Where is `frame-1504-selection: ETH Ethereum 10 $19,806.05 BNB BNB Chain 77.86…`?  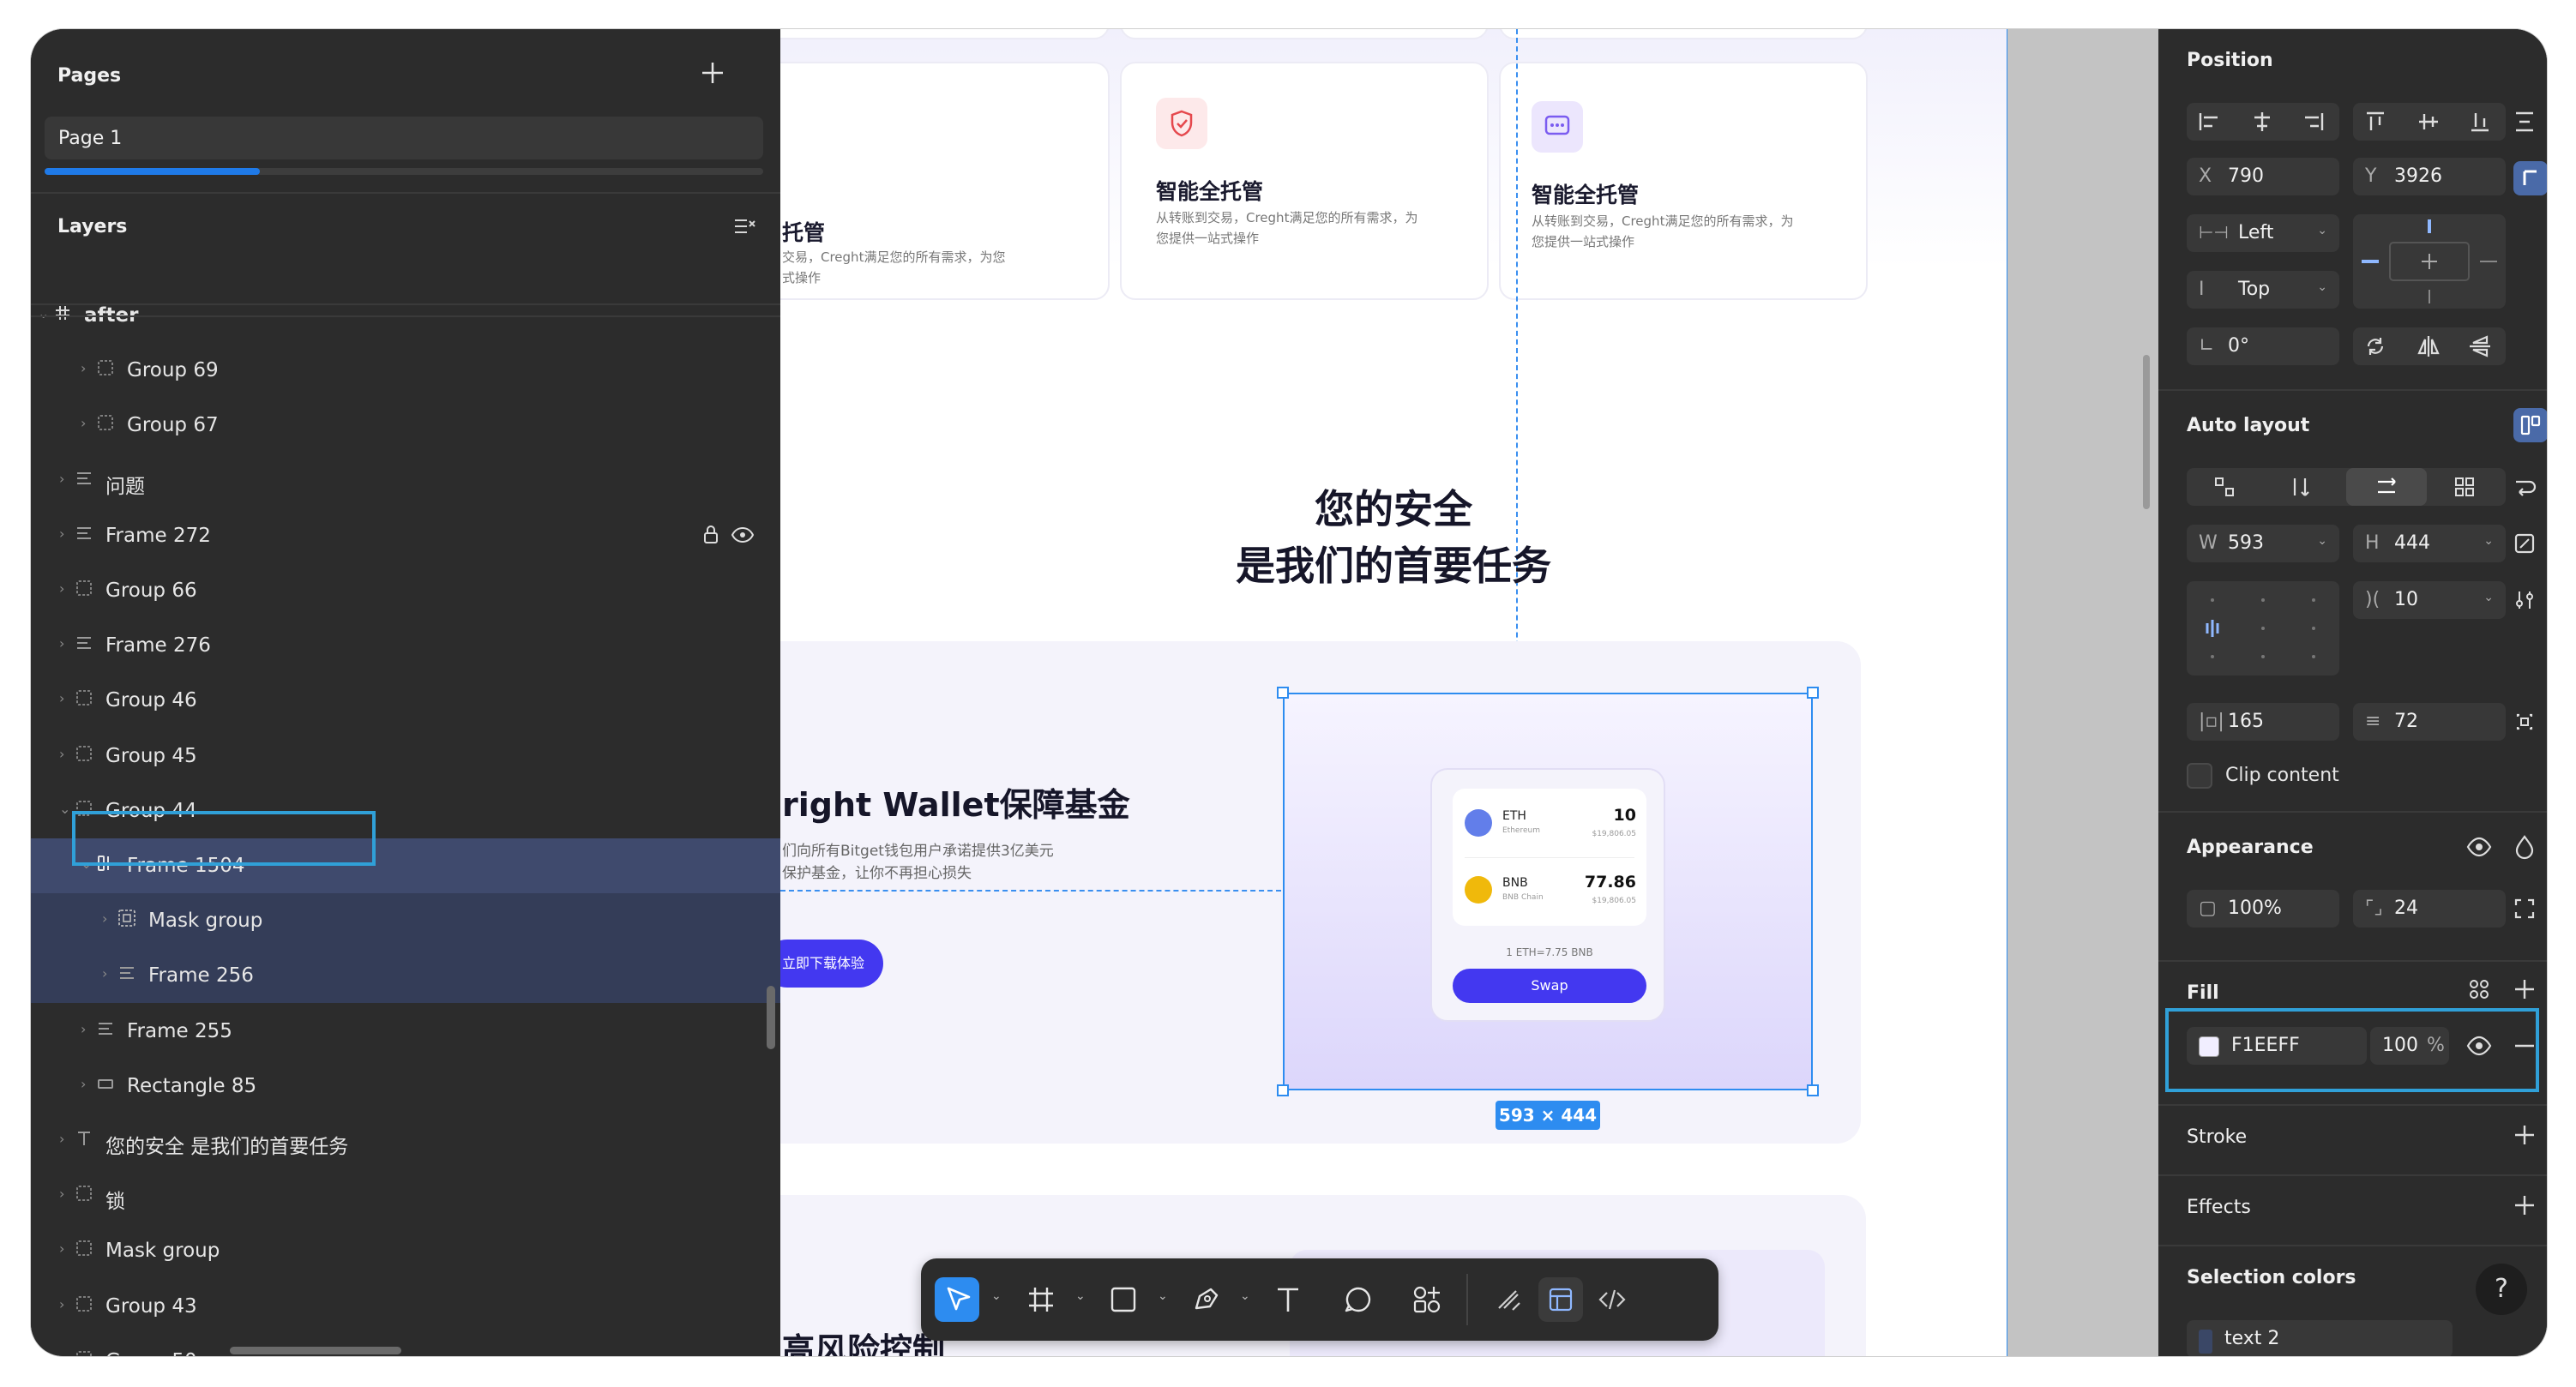
frame-1504-selection: ETH Ethereum 10 $19,806.05 BNB BNB Chain 77.86… is located at coordinates (1548, 892).